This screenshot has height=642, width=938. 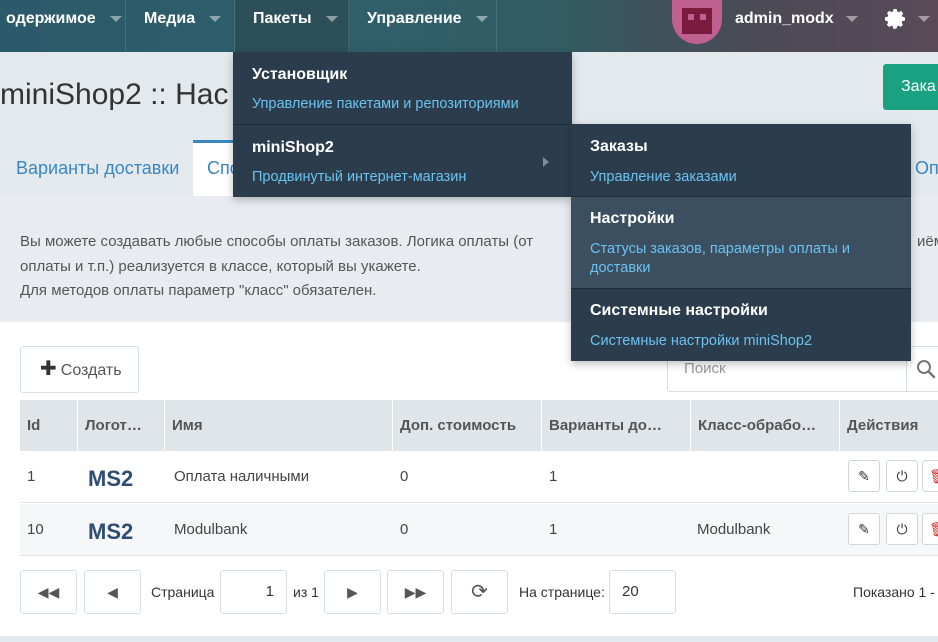 I want to click on tab-other: Оп, so click(x=926, y=168).